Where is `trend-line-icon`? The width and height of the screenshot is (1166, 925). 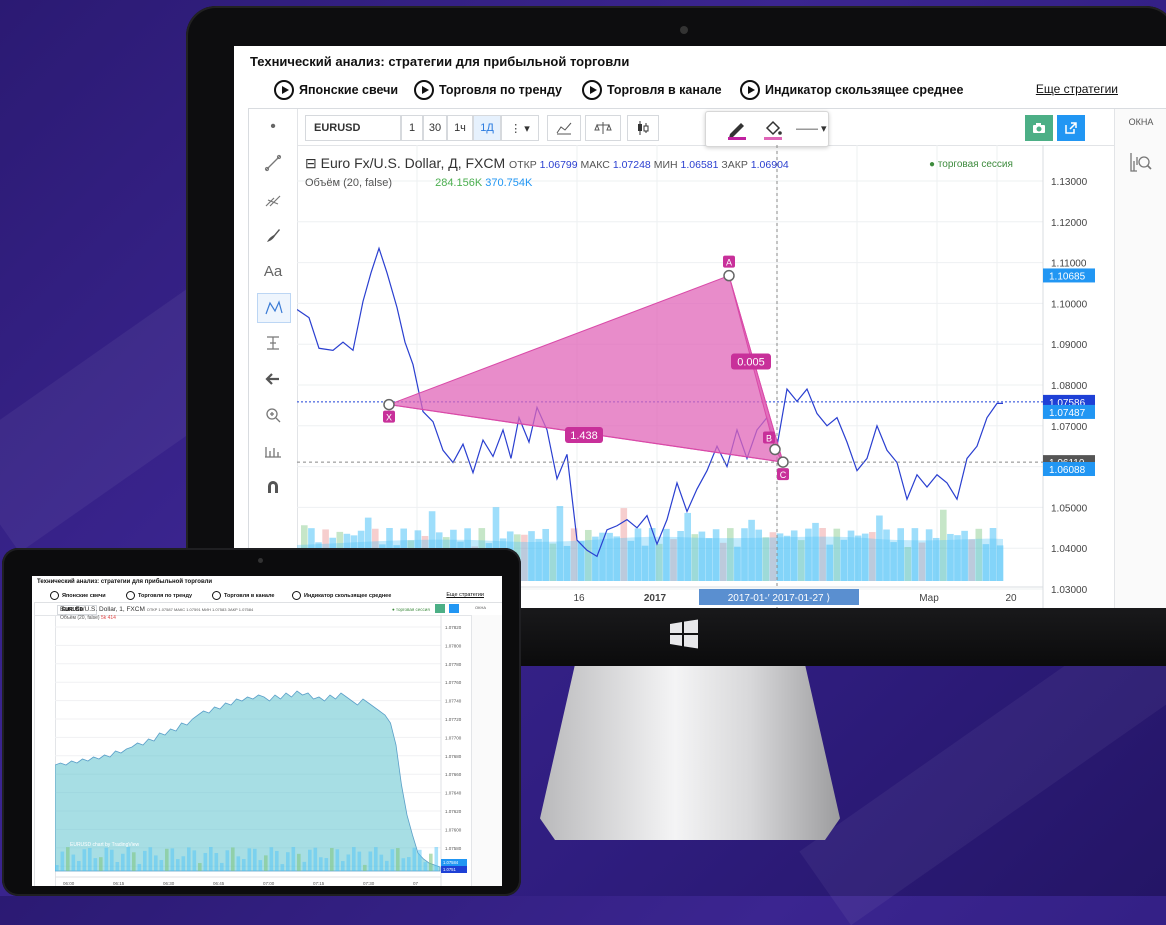 trend-line-icon is located at coordinates (273, 163).